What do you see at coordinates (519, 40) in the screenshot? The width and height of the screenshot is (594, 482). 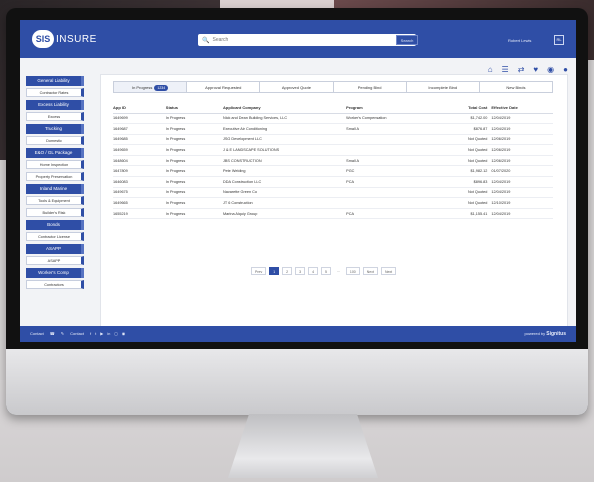 I see `user-name: Robert Lewis` at bounding box center [519, 40].